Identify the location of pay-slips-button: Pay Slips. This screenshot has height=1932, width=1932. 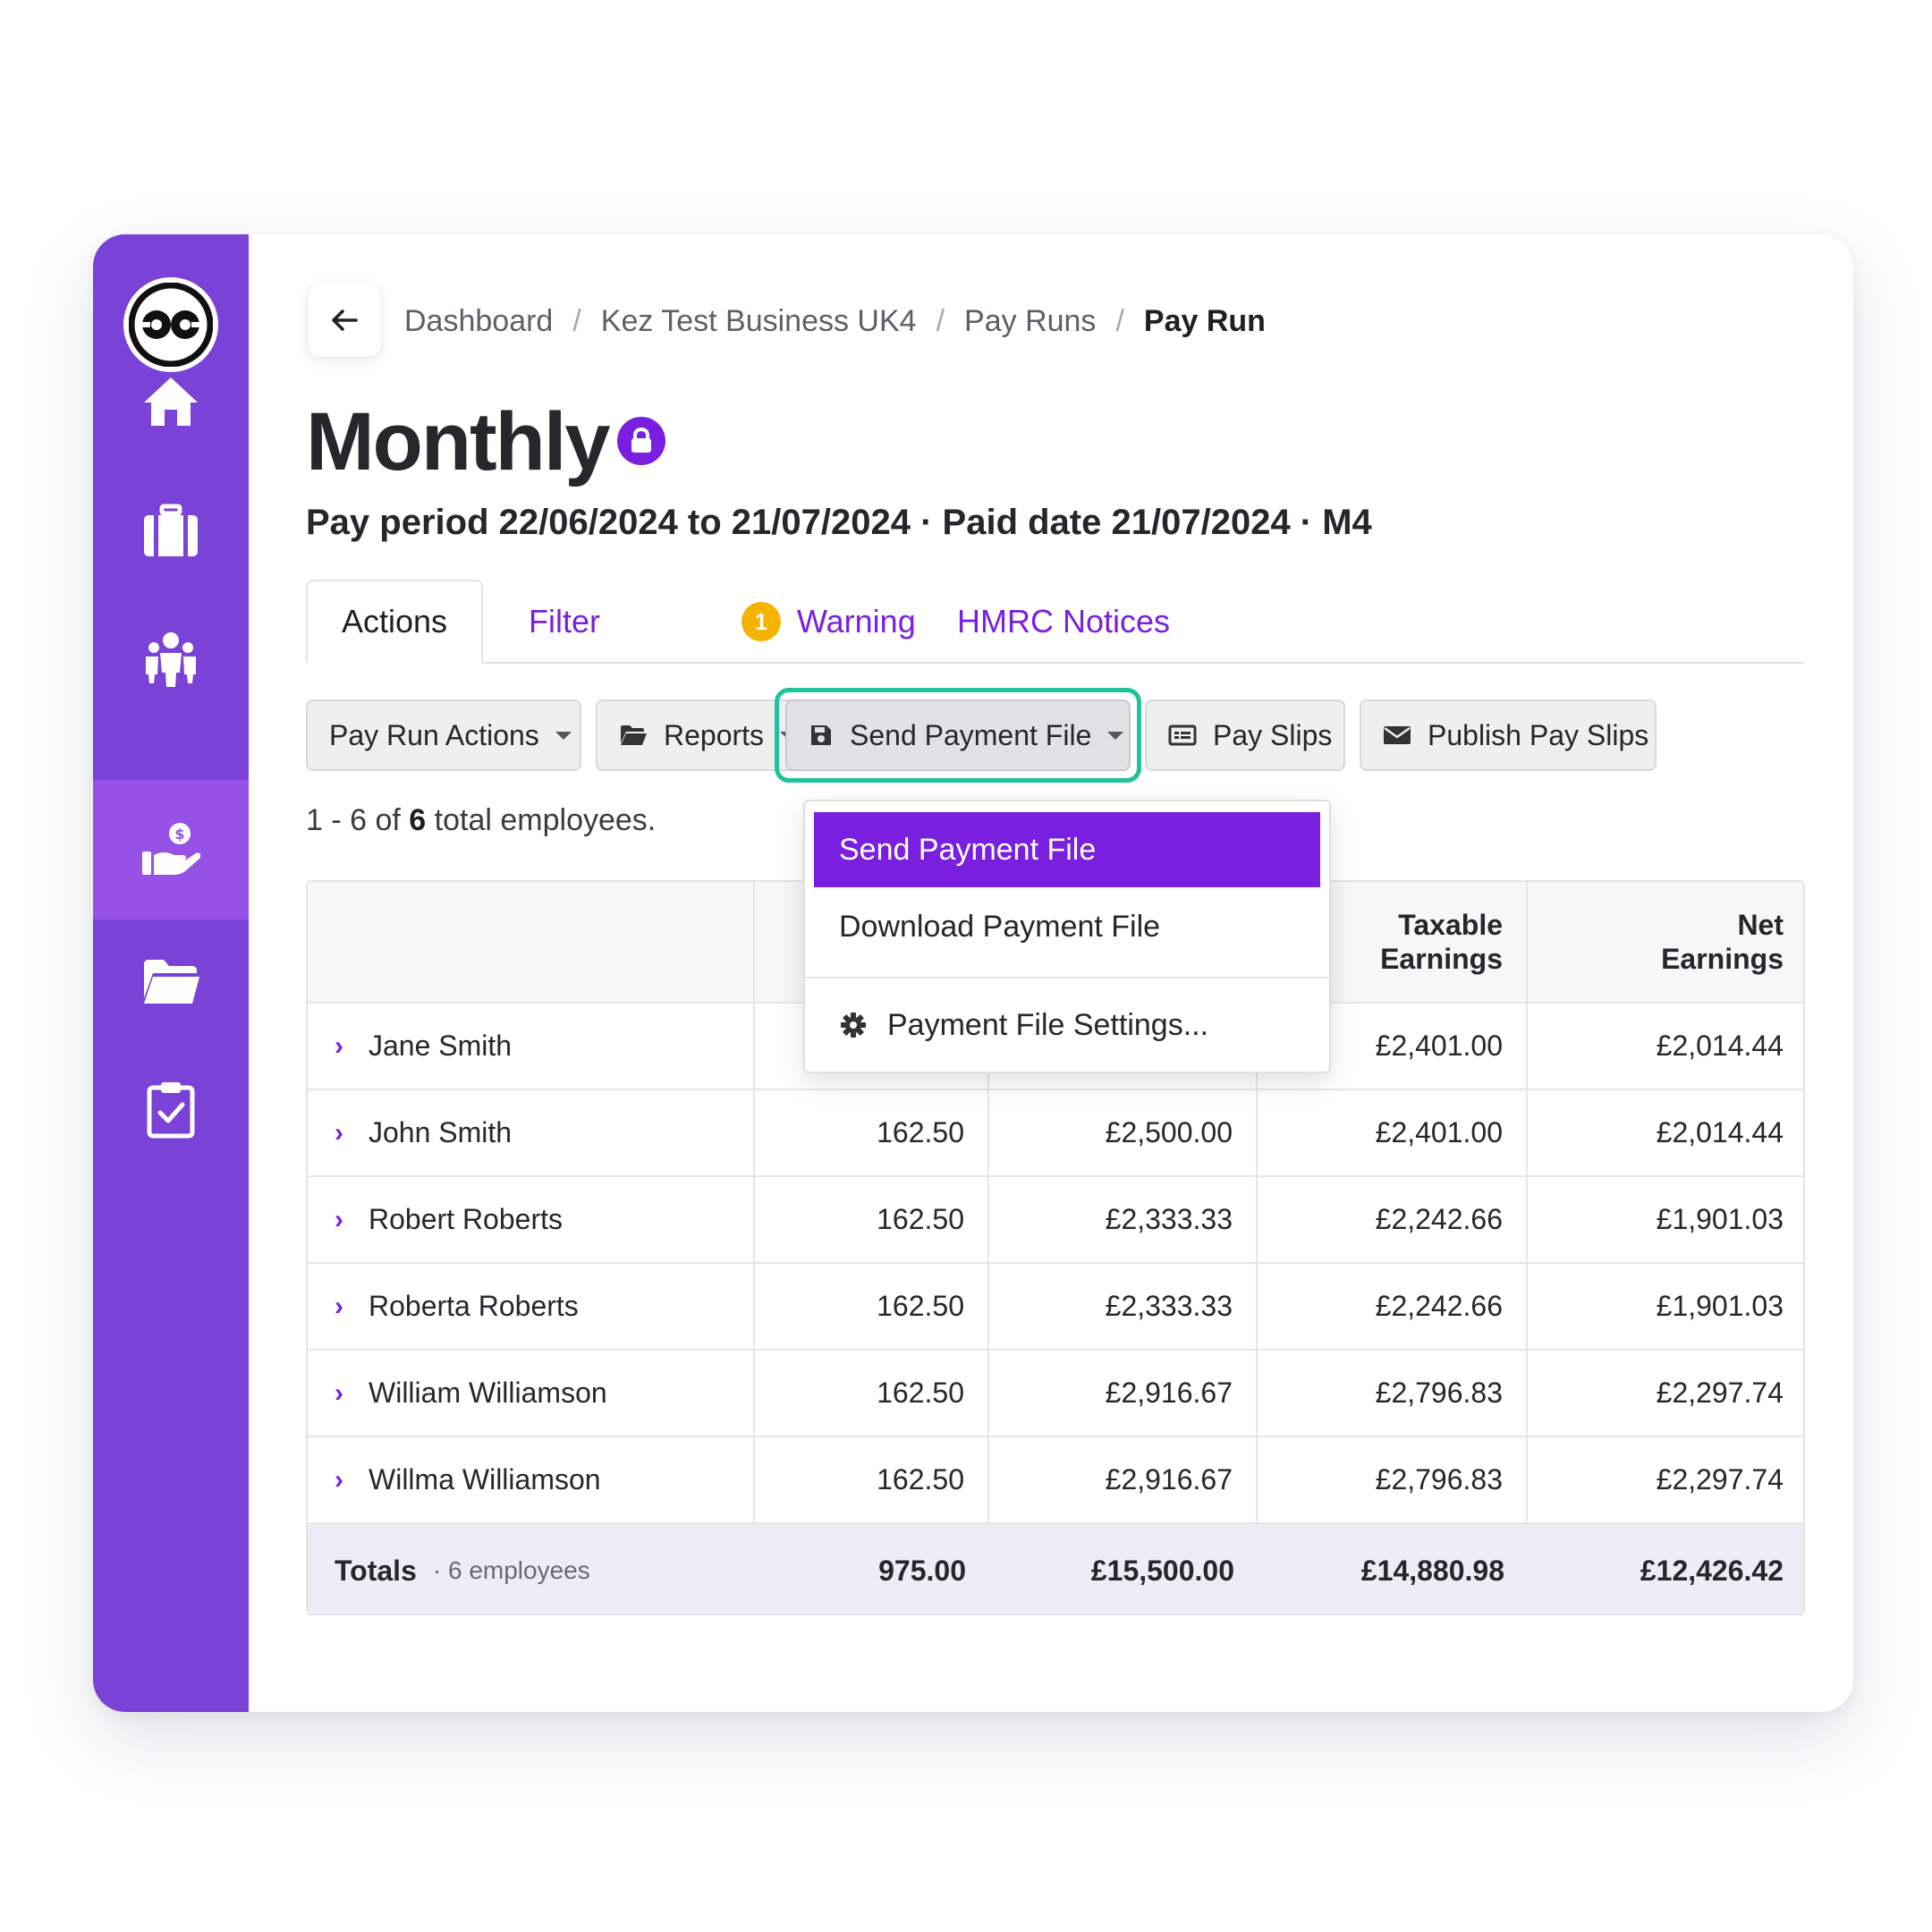
(1245, 735).